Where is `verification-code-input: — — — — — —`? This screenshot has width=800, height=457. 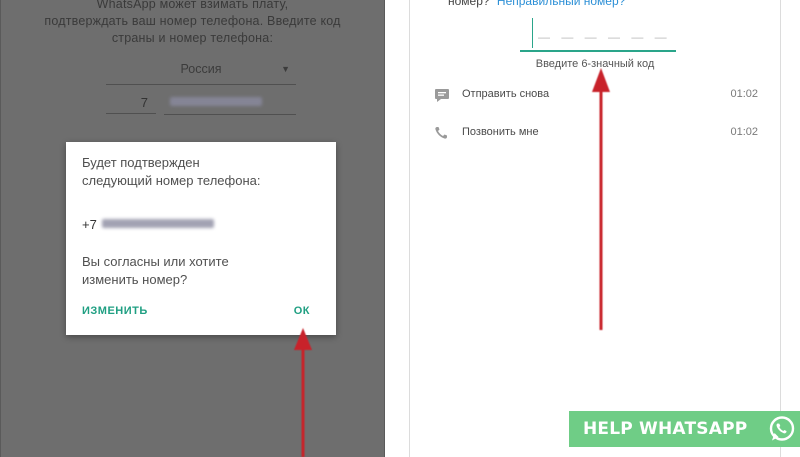
verification-code-input: — — — — — — is located at coordinates (598, 35).